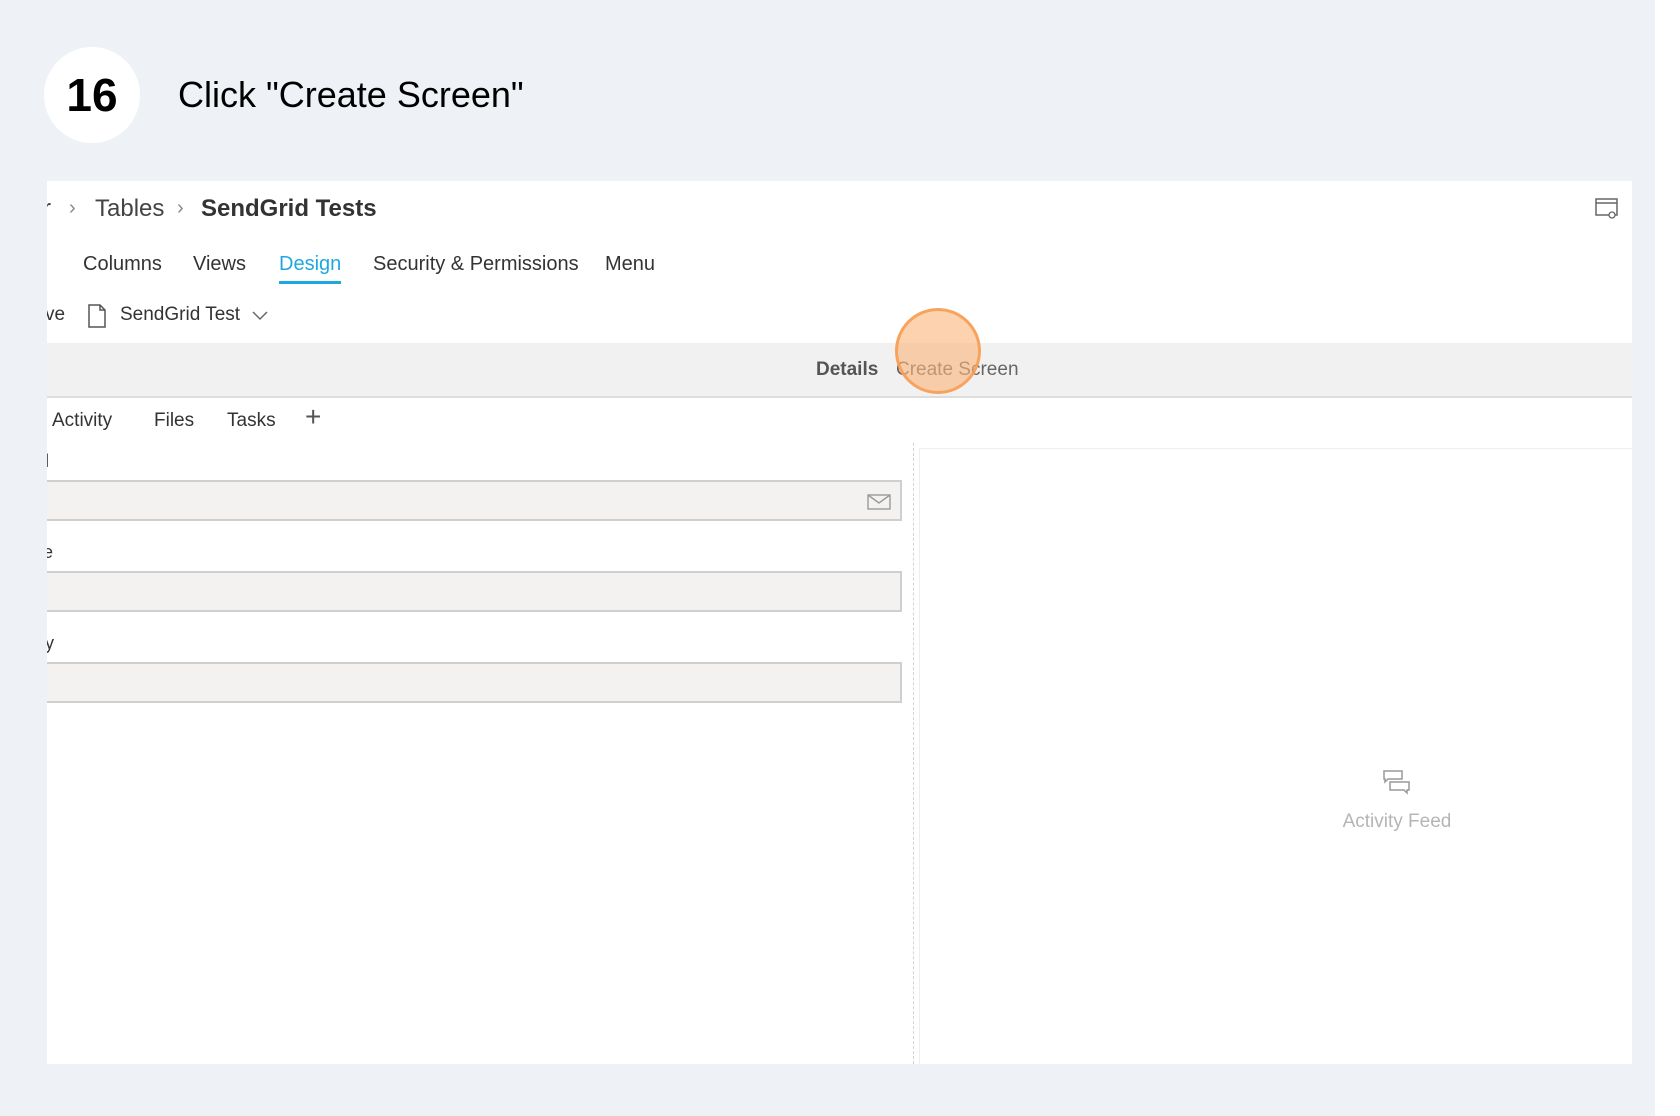 Image resolution: width=1680 pixels, height=1116 pixels. What do you see at coordinates (50, 552) in the screenshot?
I see `field-label: e` at bounding box center [50, 552].